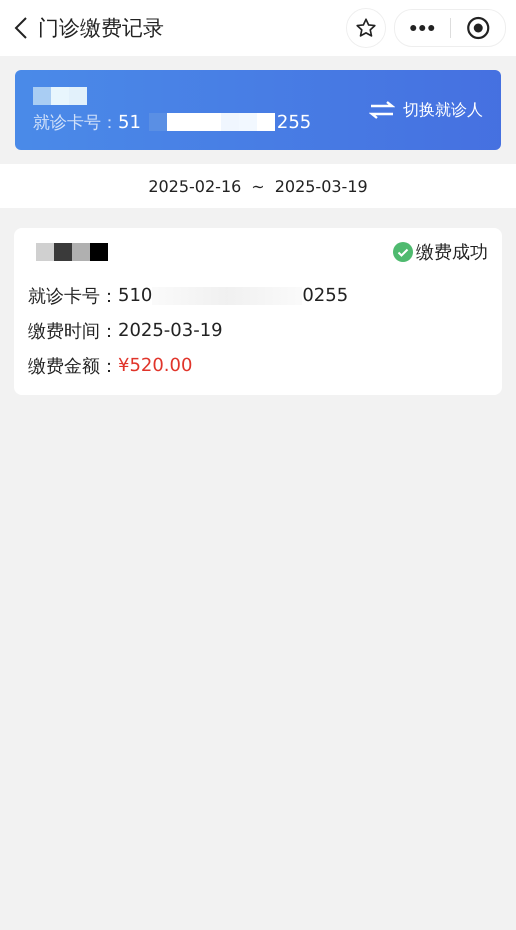  What do you see at coordinates (73, 331) in the screenshot?
I see `field-label: 缴费时间：` at bounding box center [73, 331].